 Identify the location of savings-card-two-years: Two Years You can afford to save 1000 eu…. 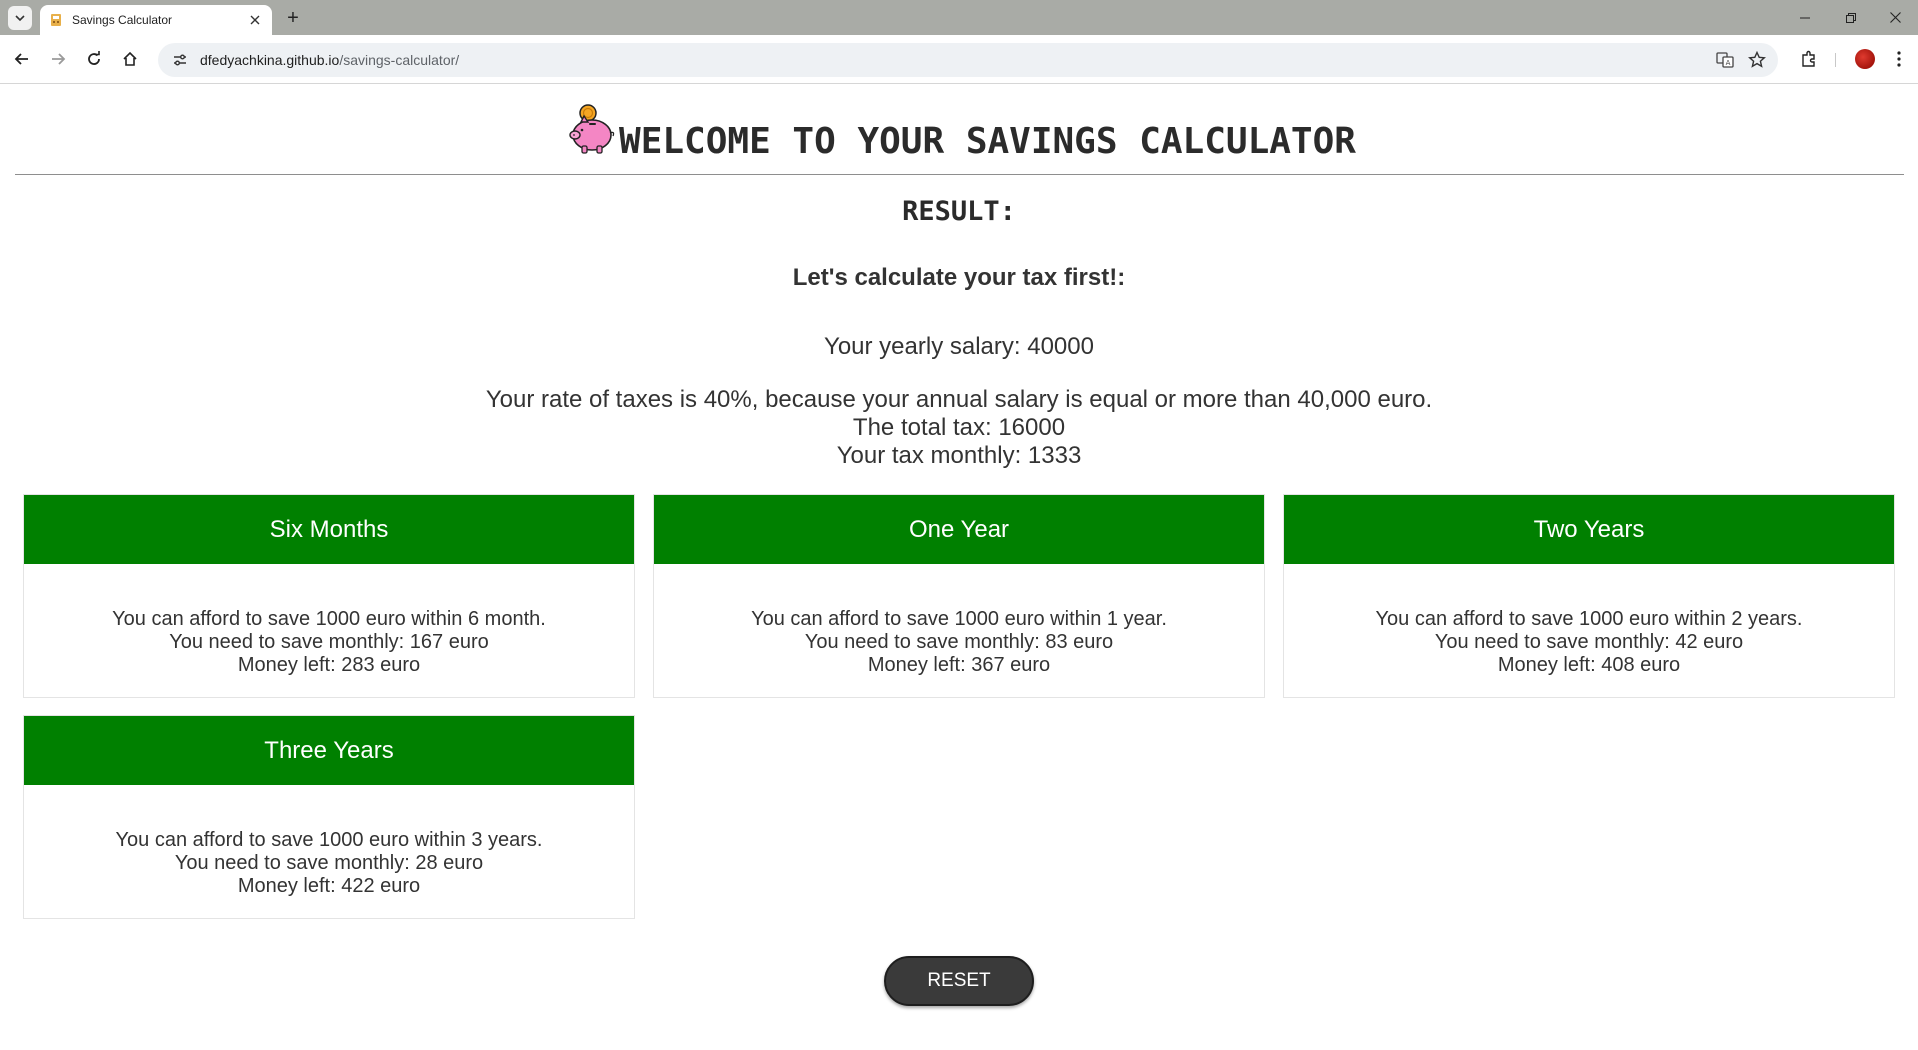
(1589, 596).